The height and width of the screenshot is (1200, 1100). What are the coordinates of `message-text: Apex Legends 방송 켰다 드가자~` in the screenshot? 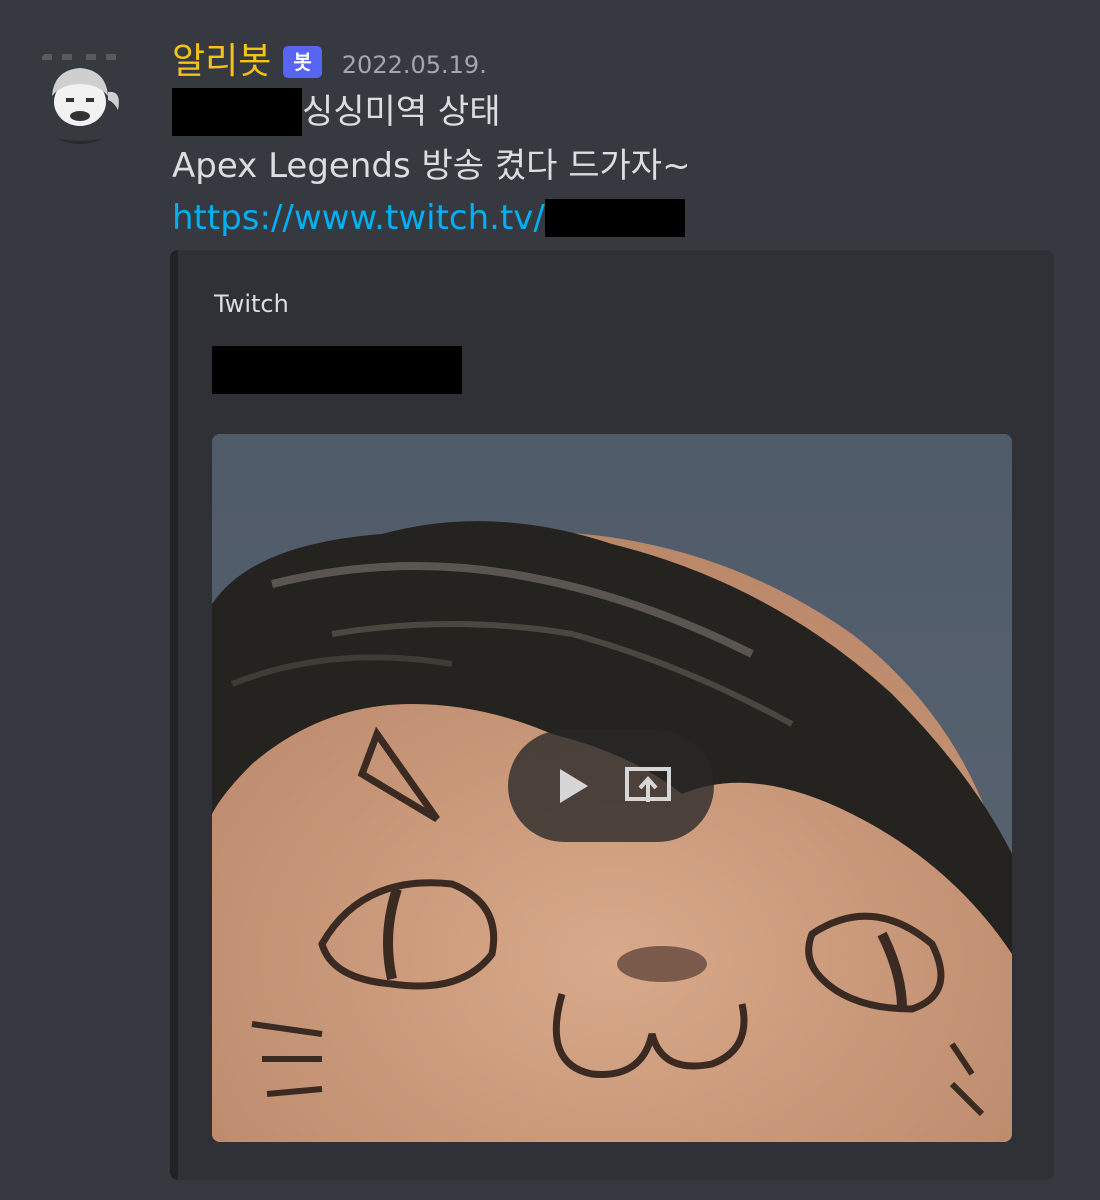 It's located at (431, 166).